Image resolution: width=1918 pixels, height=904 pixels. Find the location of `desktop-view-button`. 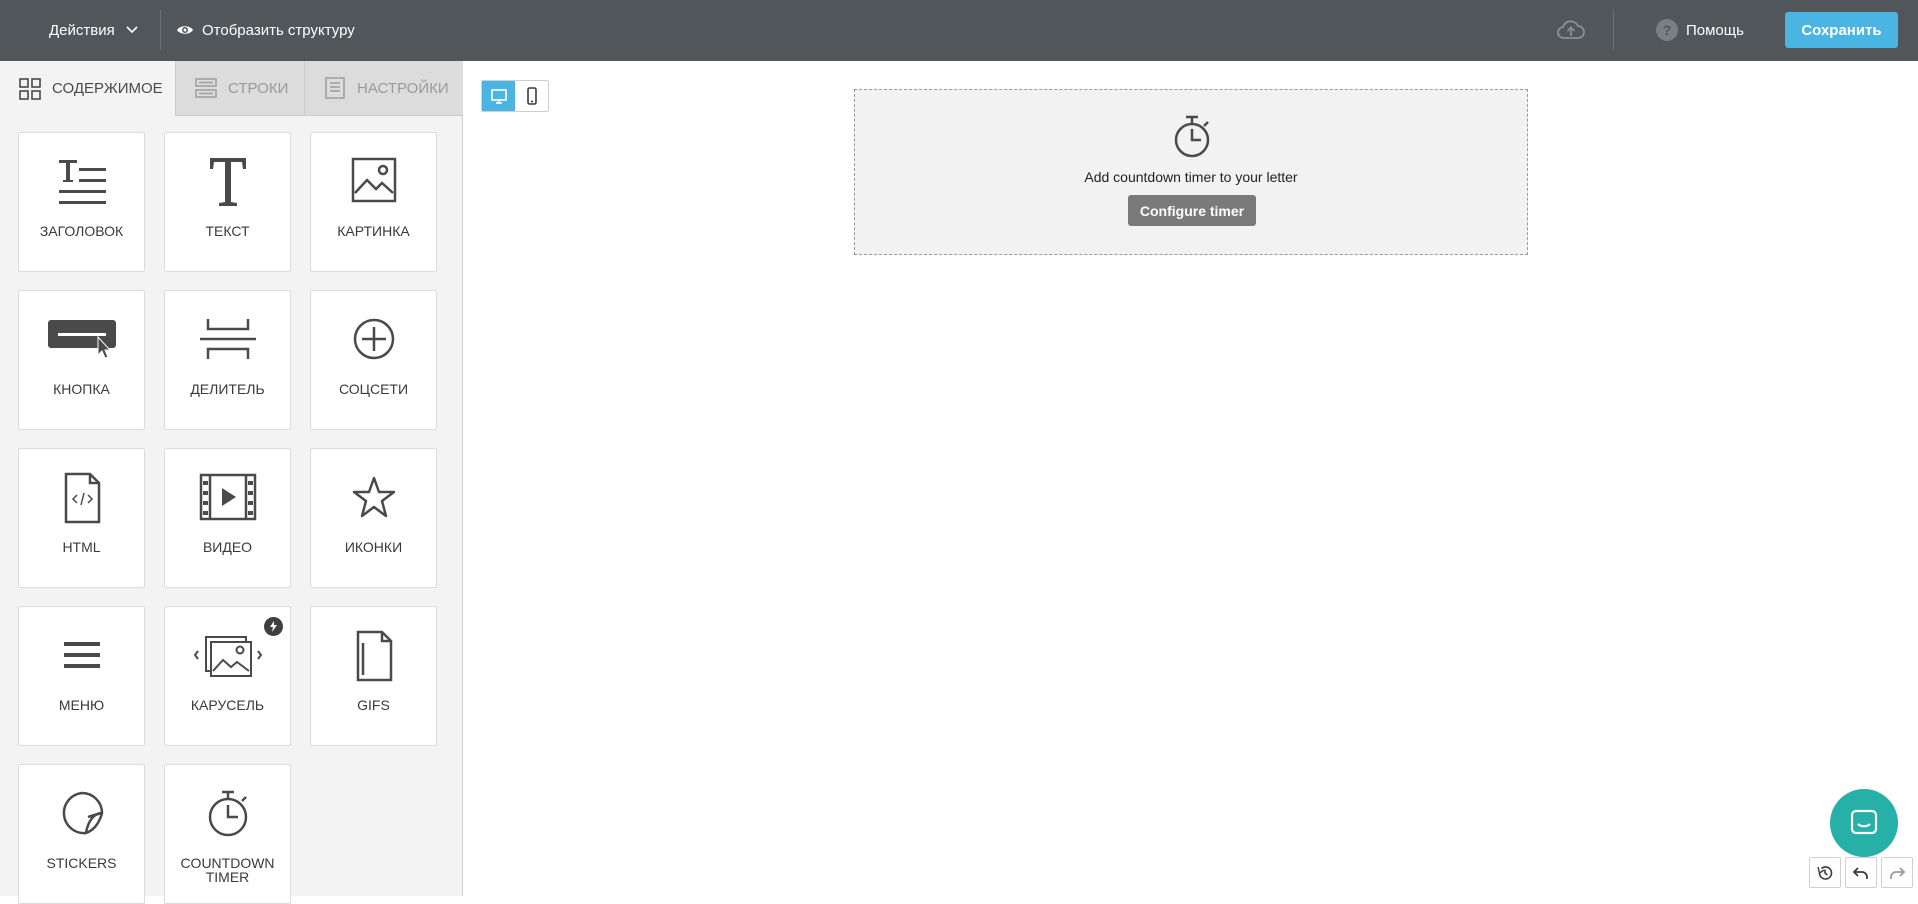

desktop-view-button is located at coordinates (498, 96).